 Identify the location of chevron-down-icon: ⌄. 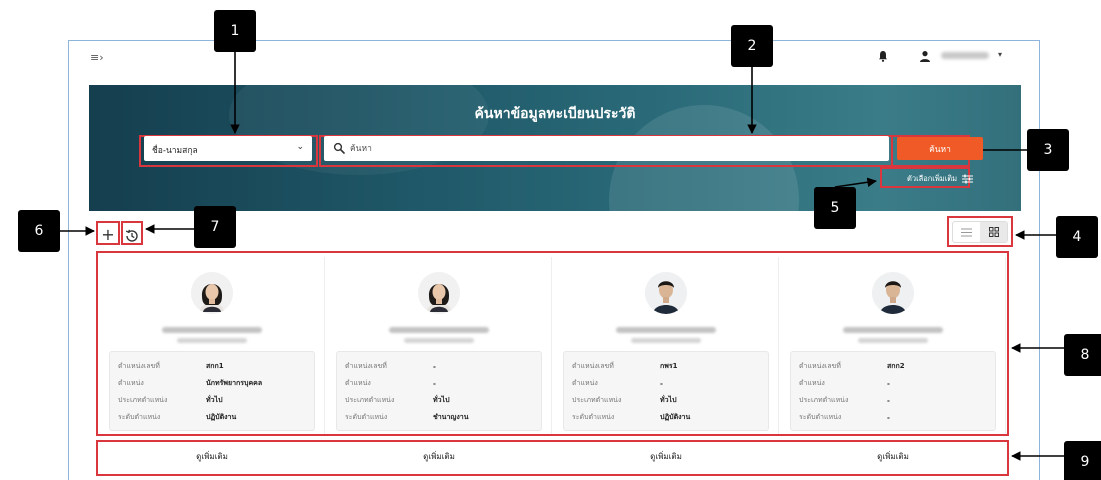
(300, 147).